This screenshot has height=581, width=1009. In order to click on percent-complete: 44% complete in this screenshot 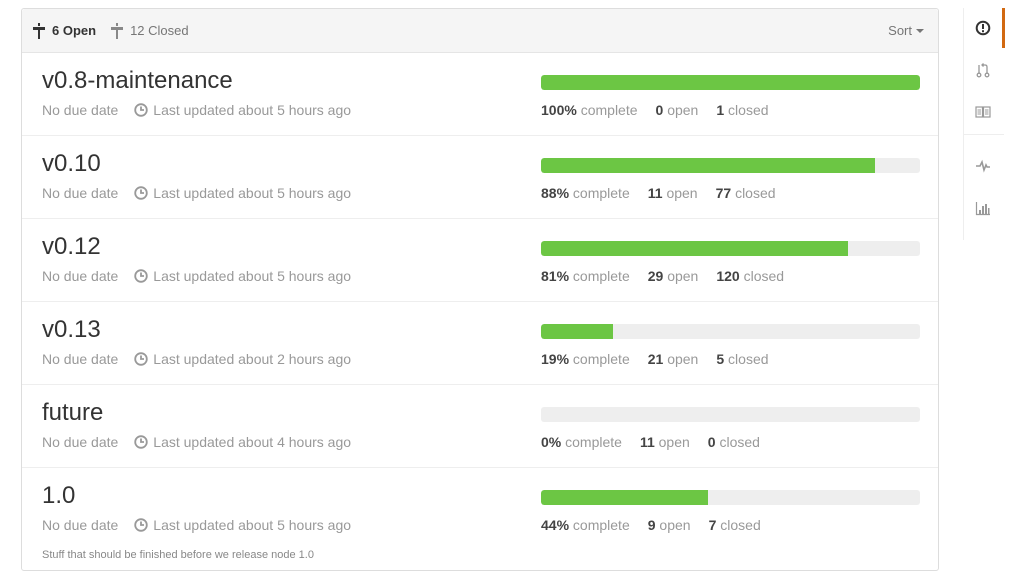, I will do `click(585, 525)`.